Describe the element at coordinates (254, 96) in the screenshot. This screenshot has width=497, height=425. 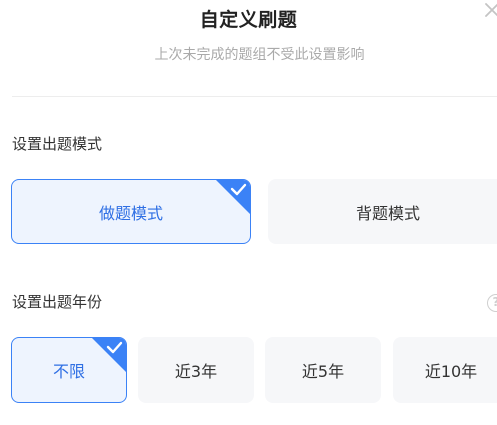
I see `header-divider` at that location.